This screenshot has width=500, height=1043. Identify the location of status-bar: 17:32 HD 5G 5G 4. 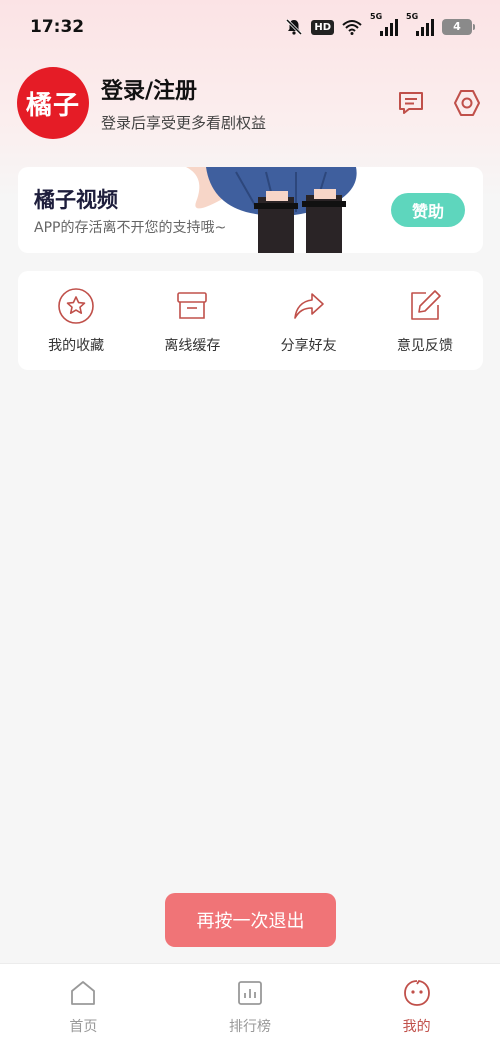
(250, 27).